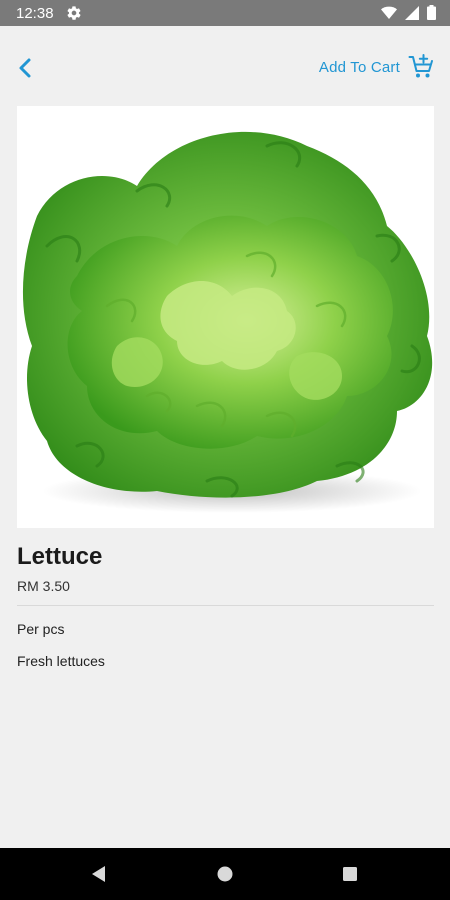 Image resolution: width=450 pixels, height=900 pixels. I want to click on navigation-bar, so click(225, 874).